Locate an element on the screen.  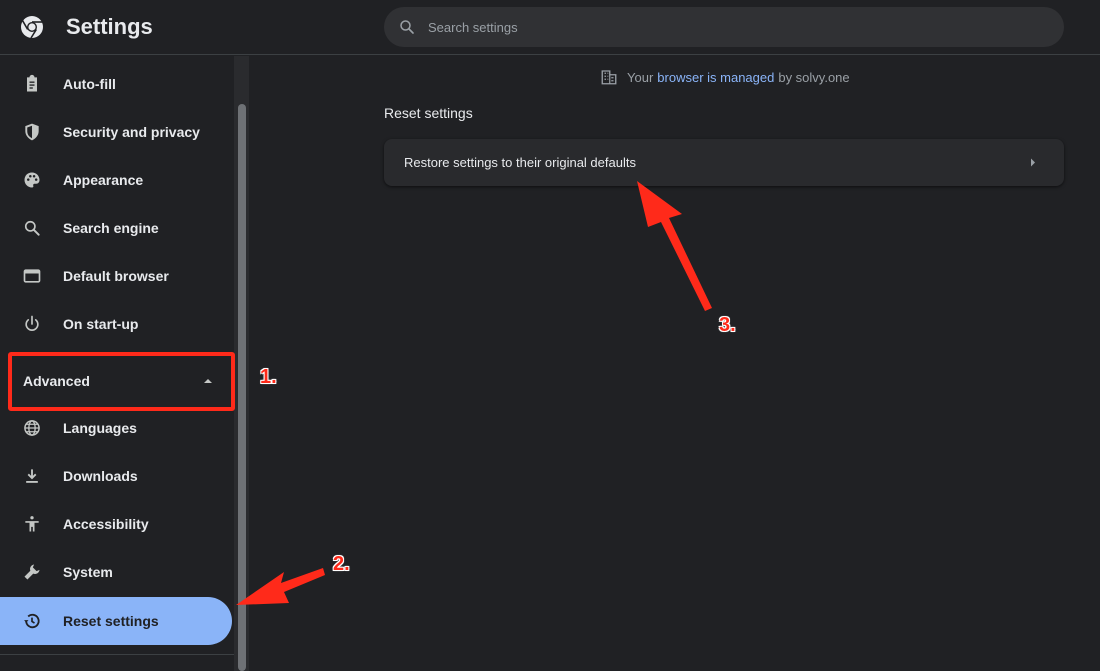
sidebar-item-system: System is located at coordinates (116, 572).